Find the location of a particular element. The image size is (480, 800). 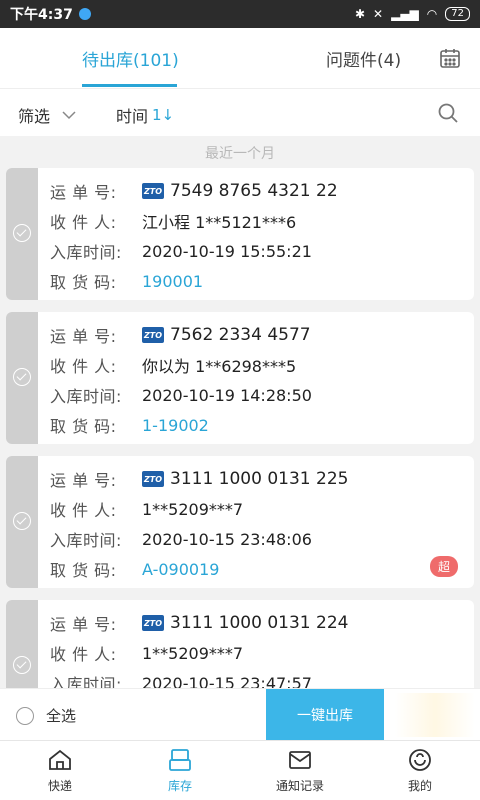

chevron-down-icon is located at coordinates (69, 115).